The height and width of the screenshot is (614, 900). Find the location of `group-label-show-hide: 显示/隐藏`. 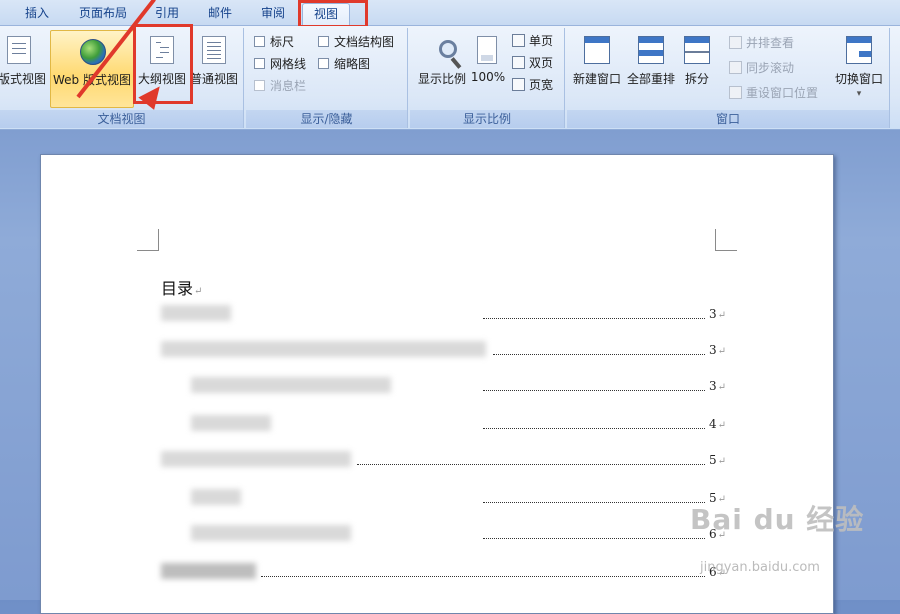

group-label-show-hide: 显示/隐藏 is located at coordinates (326, 119).